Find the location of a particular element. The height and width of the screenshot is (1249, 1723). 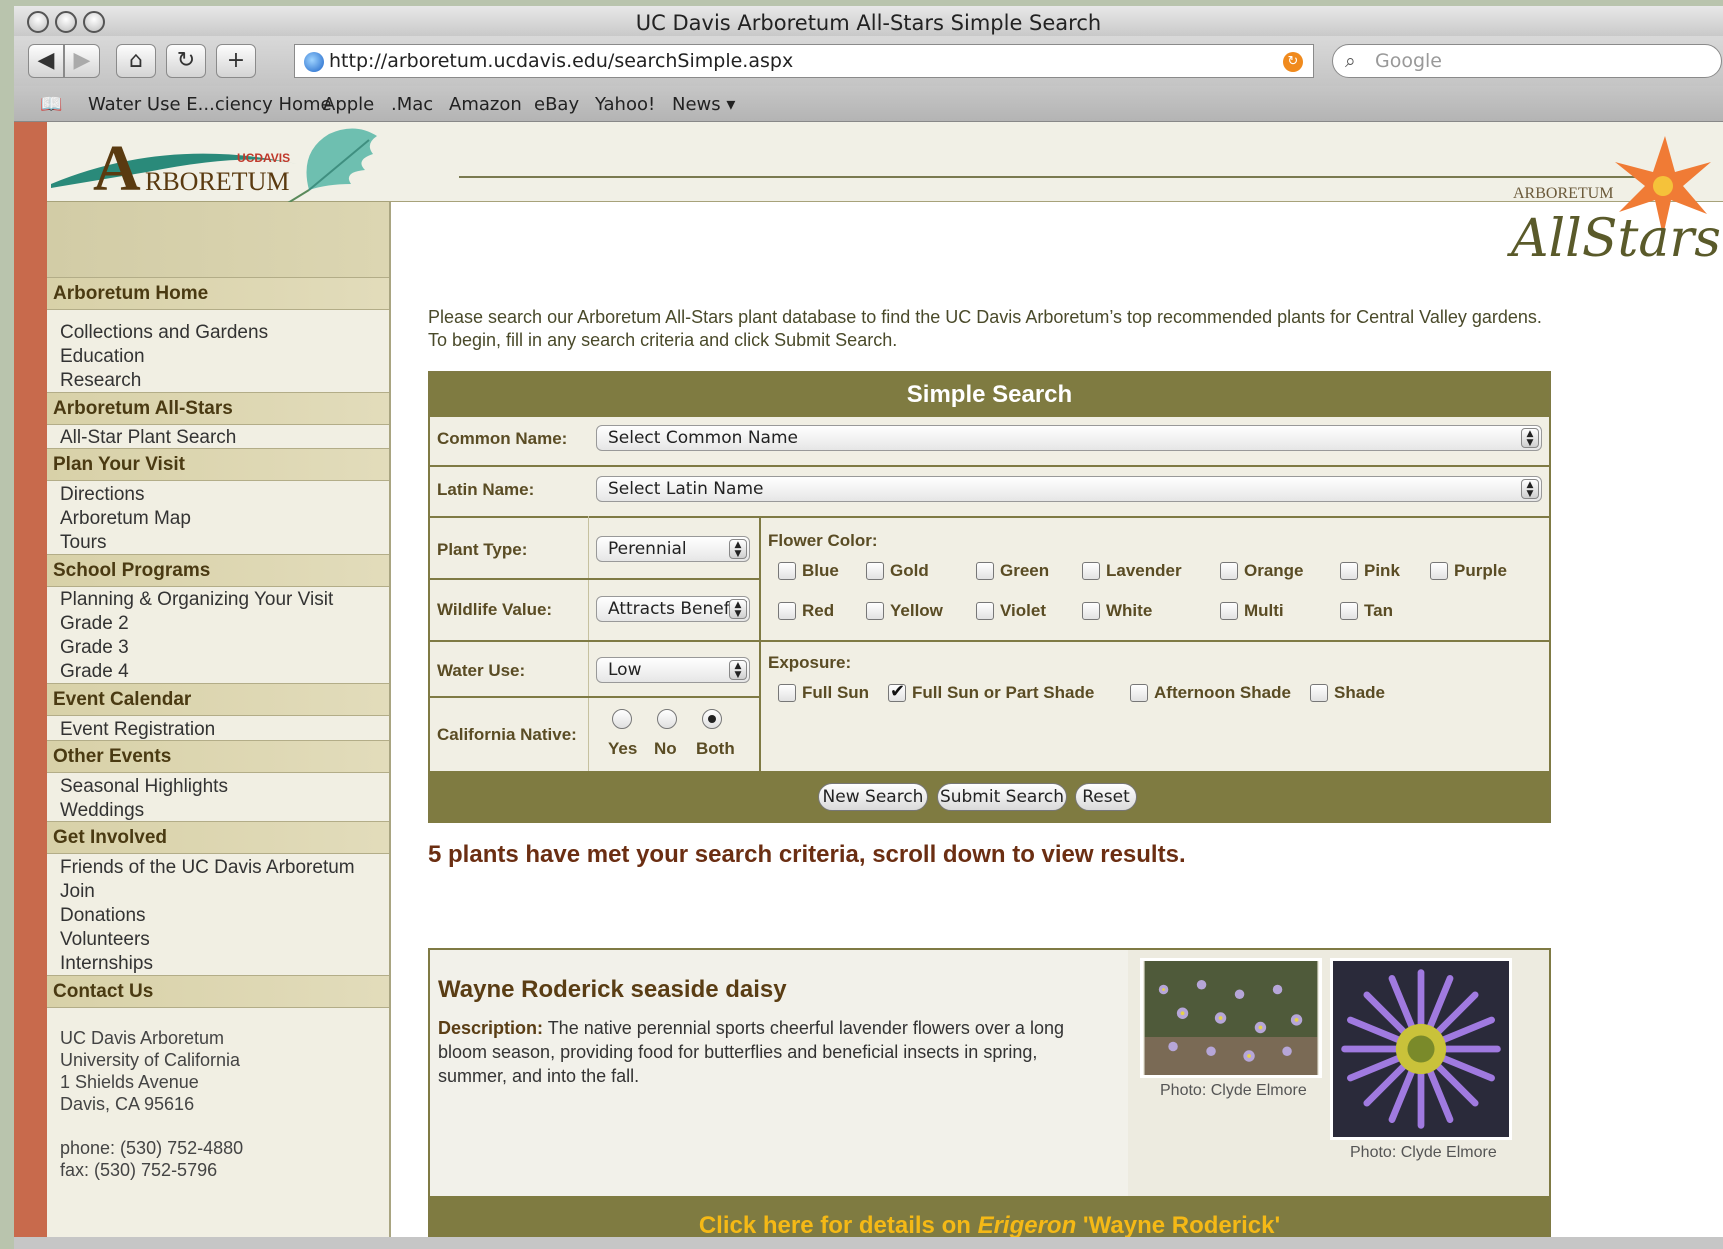

color-purple-label: Purple is located at coordinates (1480, 570).